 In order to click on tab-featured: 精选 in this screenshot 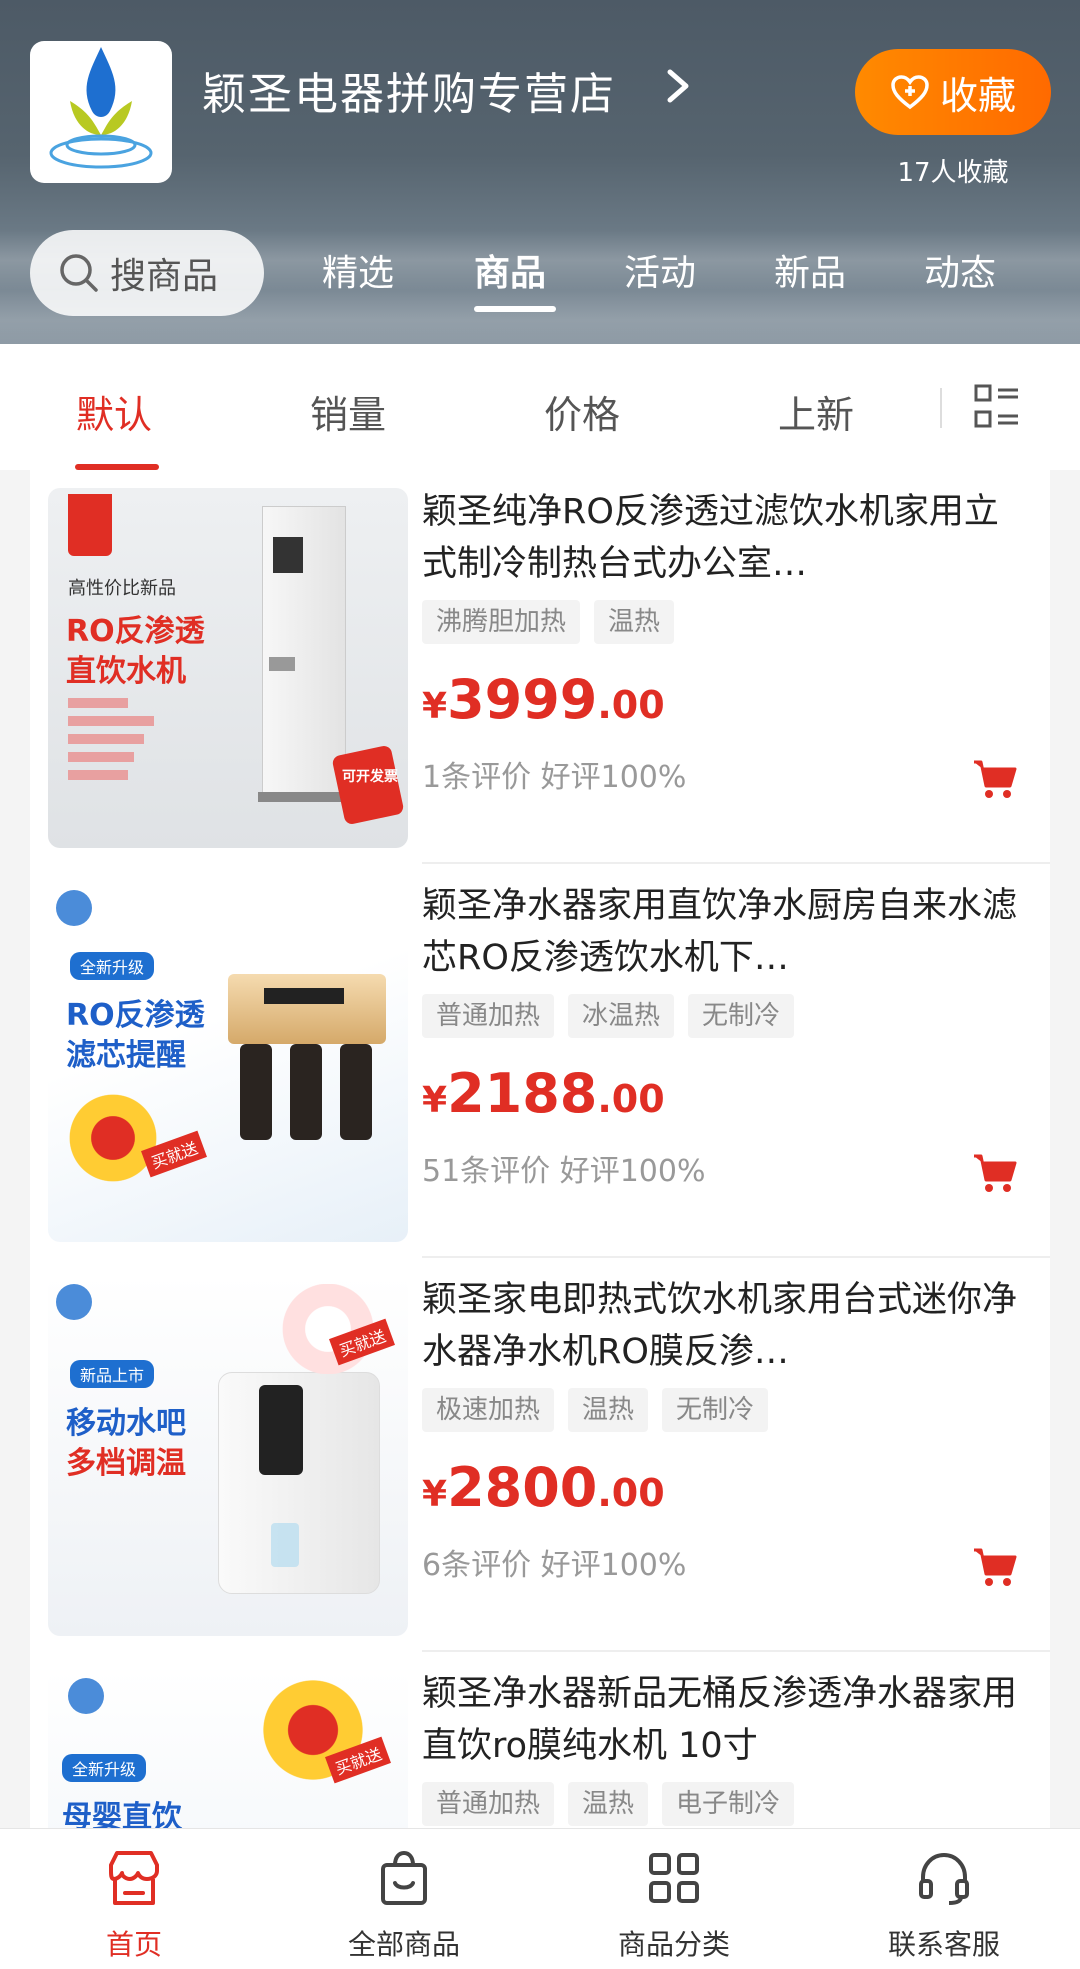, I will do `click(358, 270)`.